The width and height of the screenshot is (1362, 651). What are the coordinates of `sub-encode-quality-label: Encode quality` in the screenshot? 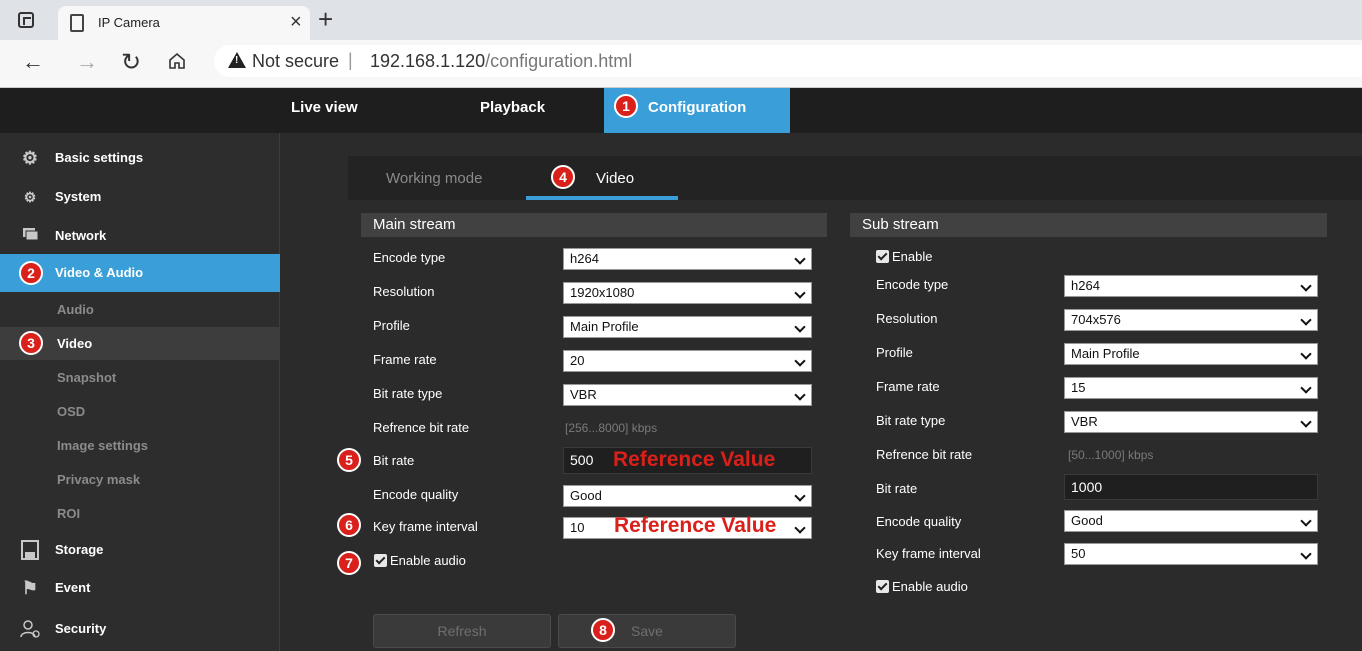 It's located at (919, 521).